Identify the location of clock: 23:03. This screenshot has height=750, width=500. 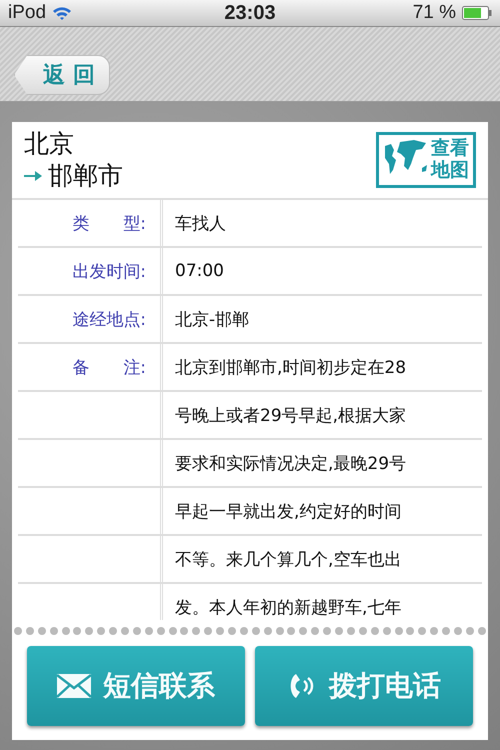
(250, 13).